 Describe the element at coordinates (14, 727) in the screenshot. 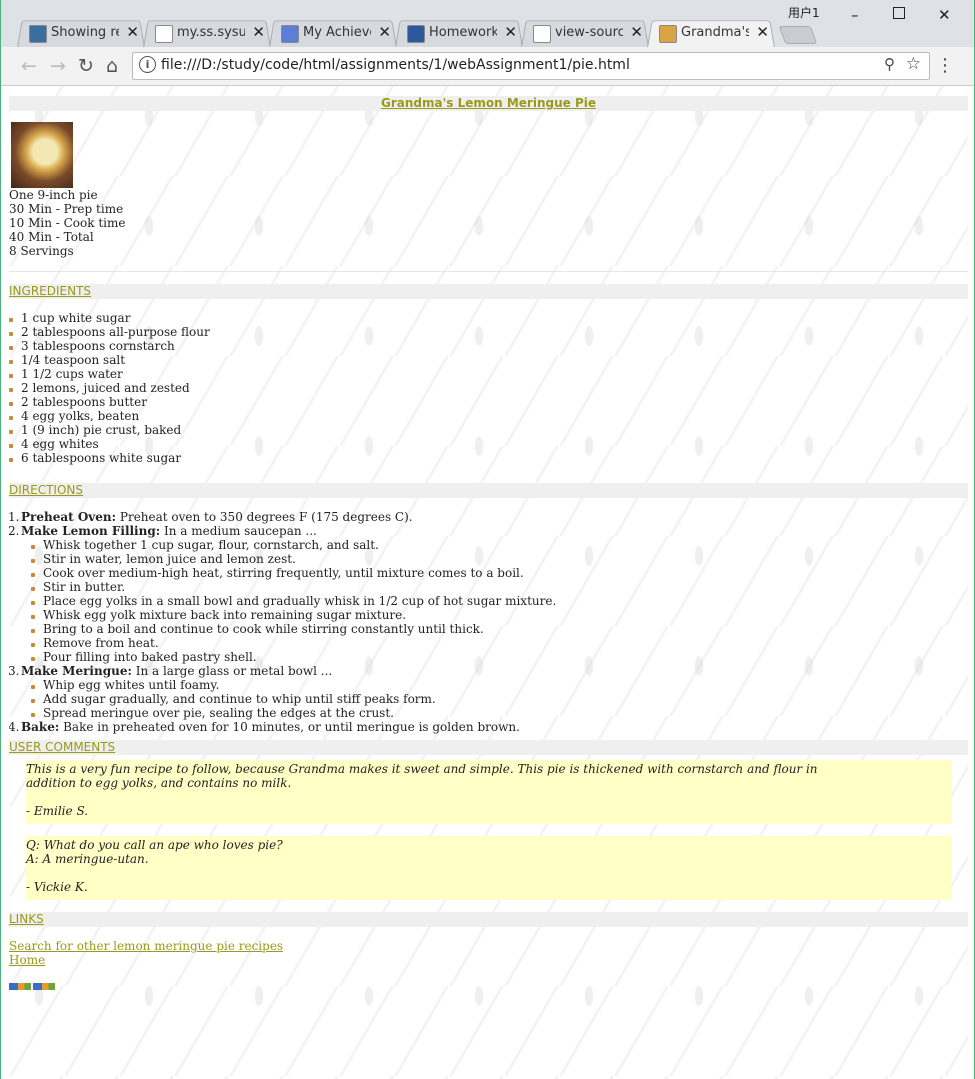

I see `step-number: 4.` at that location.